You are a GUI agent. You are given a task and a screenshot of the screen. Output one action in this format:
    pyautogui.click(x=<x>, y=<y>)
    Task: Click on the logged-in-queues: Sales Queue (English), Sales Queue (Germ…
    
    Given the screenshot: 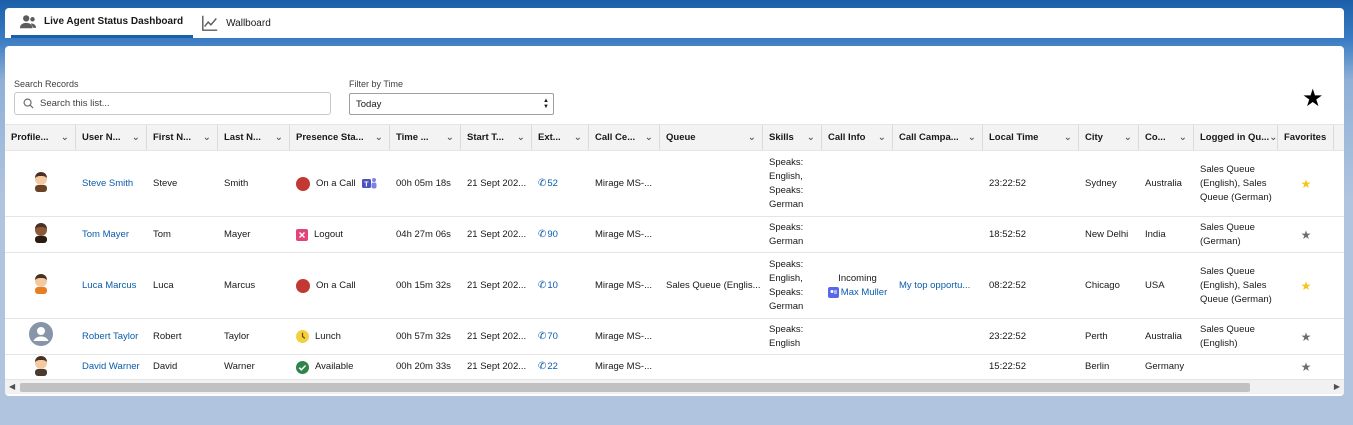 What is the action you would take?
    pyautogui.click(x=1236, y=285)
    